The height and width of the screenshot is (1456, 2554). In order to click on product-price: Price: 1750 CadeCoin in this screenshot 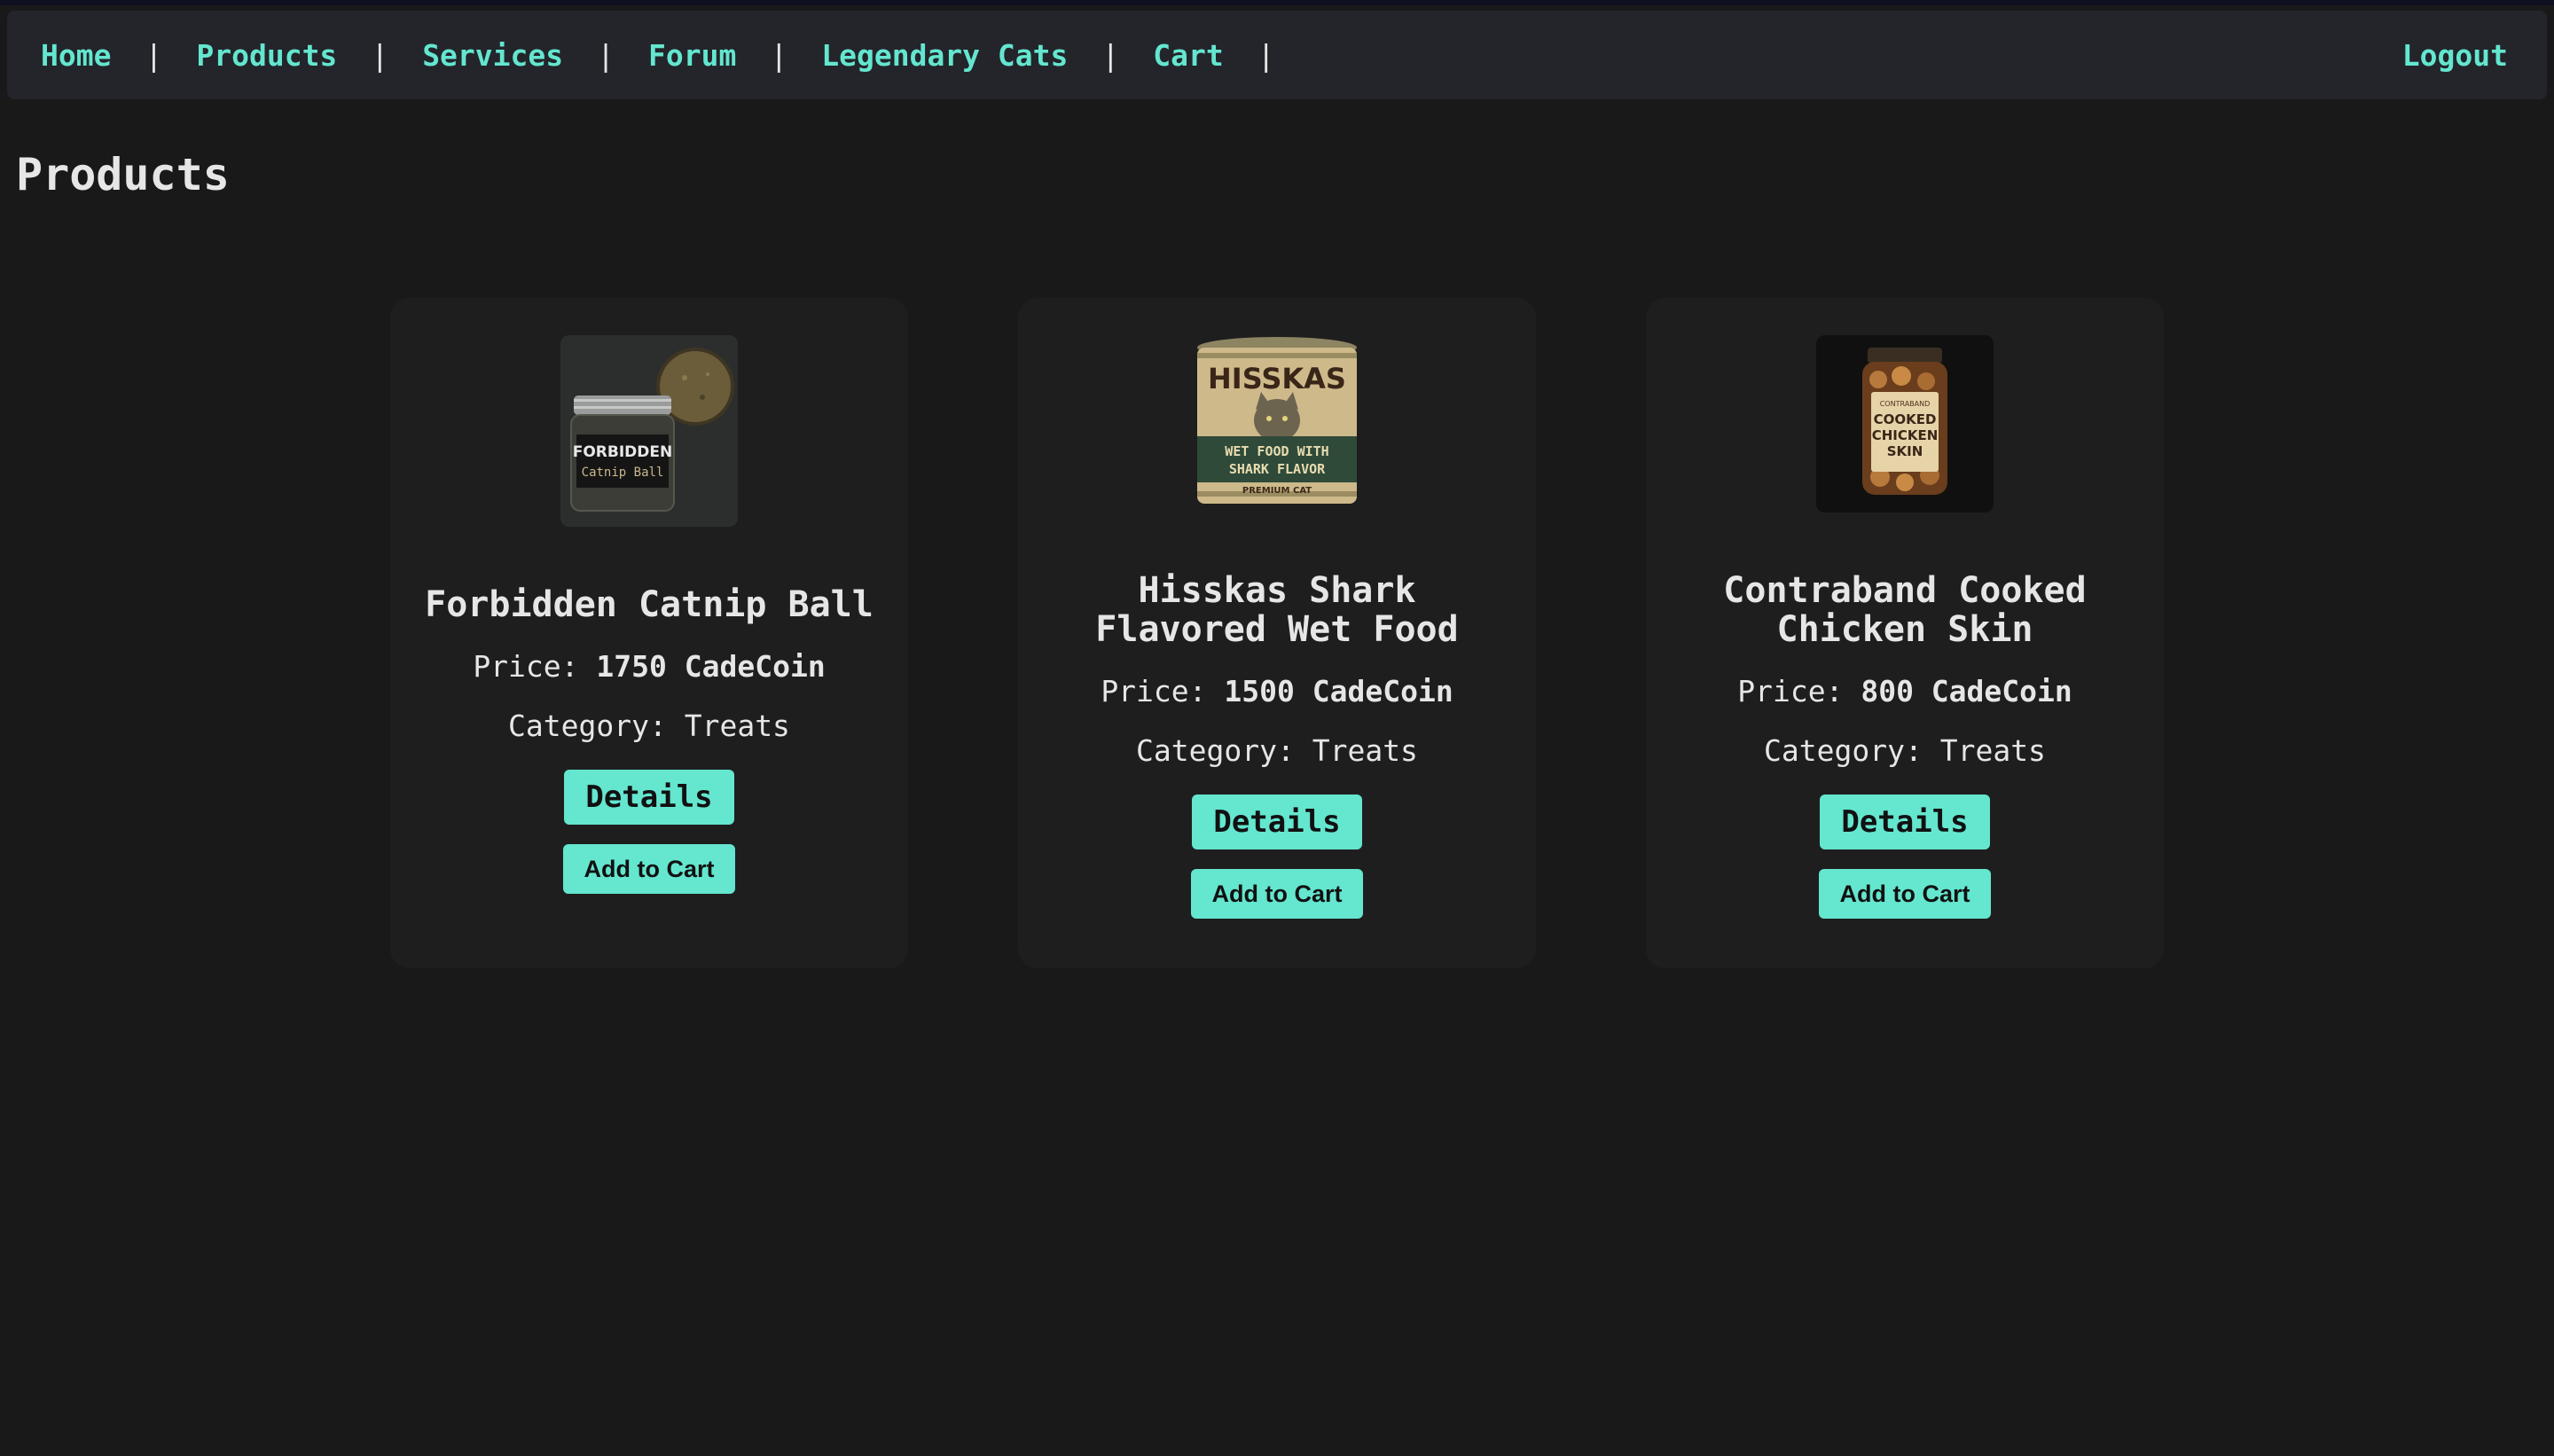, I will do `click(649, 666)`.